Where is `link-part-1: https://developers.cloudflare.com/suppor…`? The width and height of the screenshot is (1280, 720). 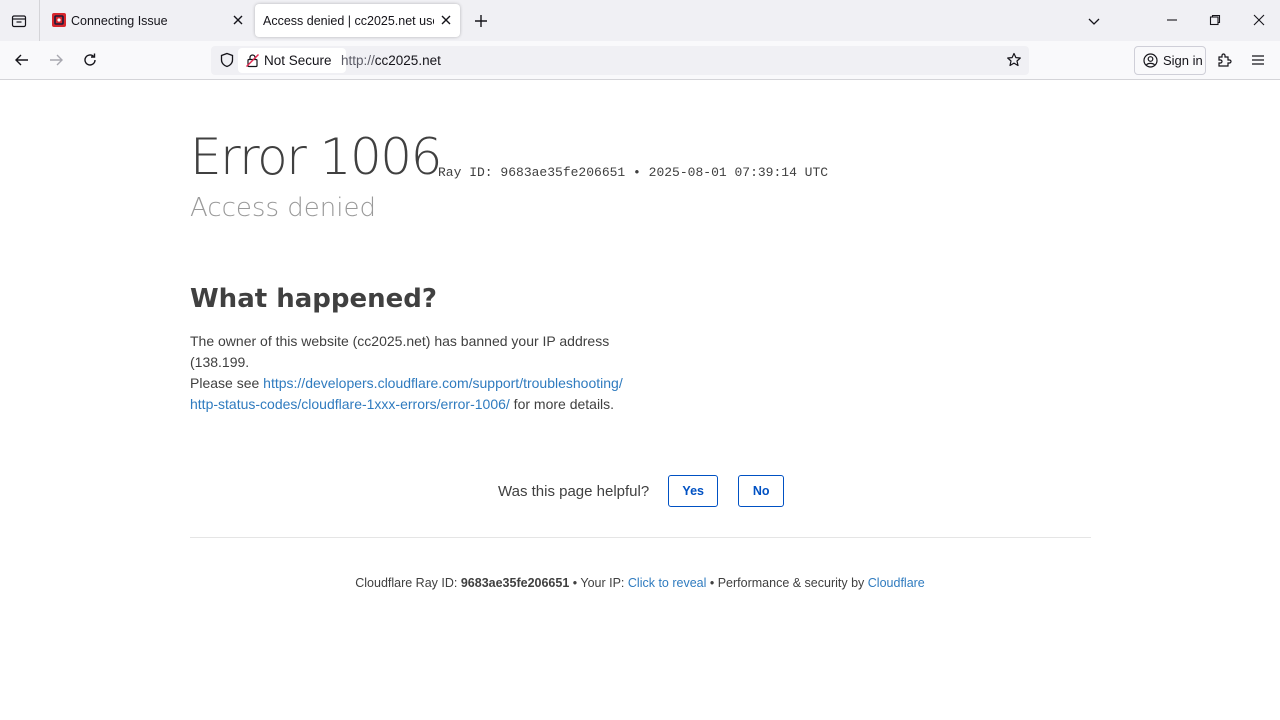
link-part-1: https://developers.cloudflare.com/suppor… is located at coordinates (443, 383).